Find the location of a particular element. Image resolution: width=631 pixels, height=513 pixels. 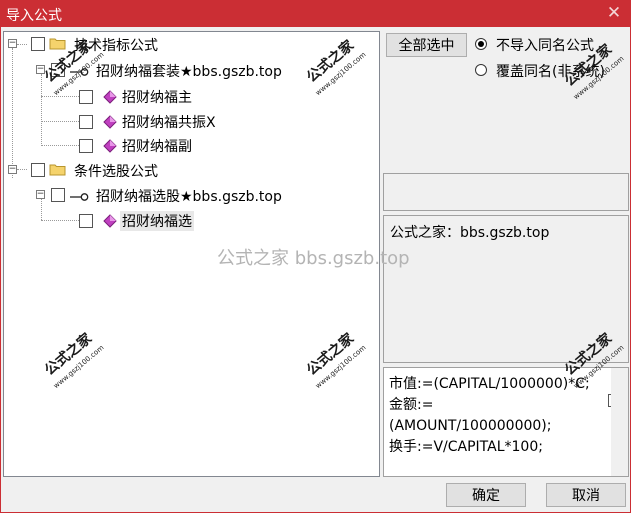

tree-node-label: 招财纳福选 is located at coordinates (157, 221).